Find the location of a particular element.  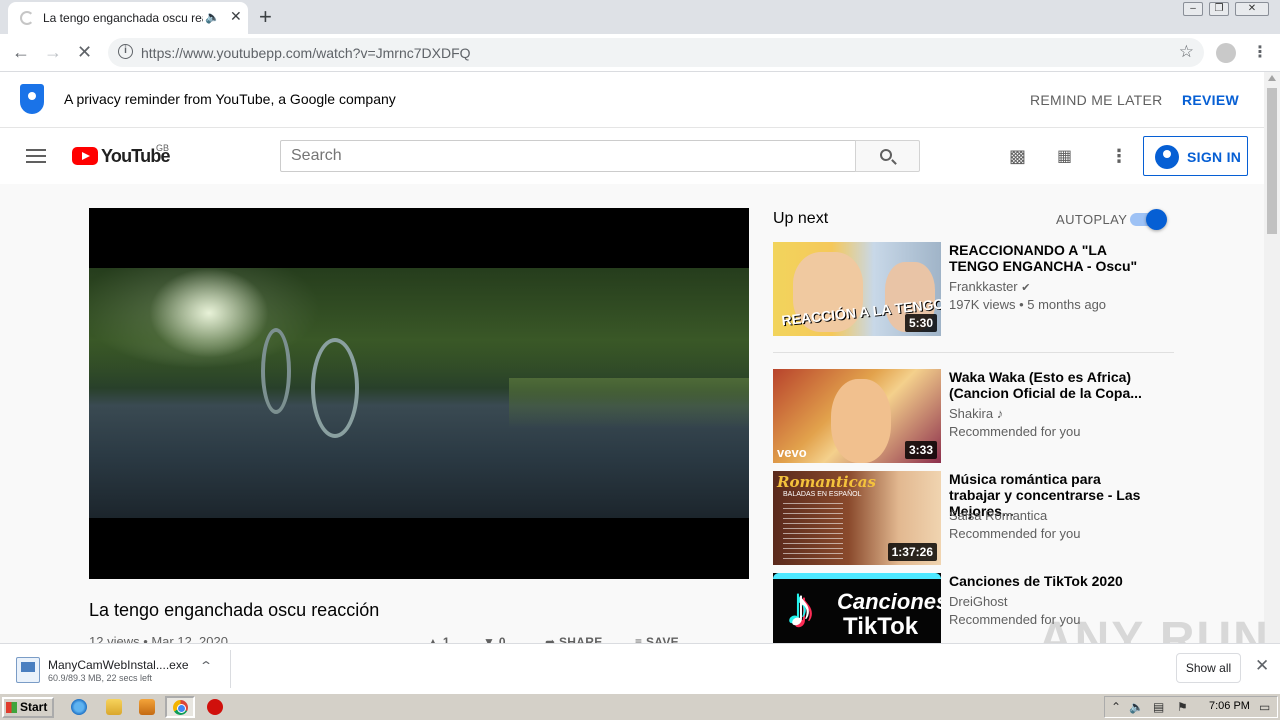

duration-badge: 3:33 is located at coordinates (920, 450).